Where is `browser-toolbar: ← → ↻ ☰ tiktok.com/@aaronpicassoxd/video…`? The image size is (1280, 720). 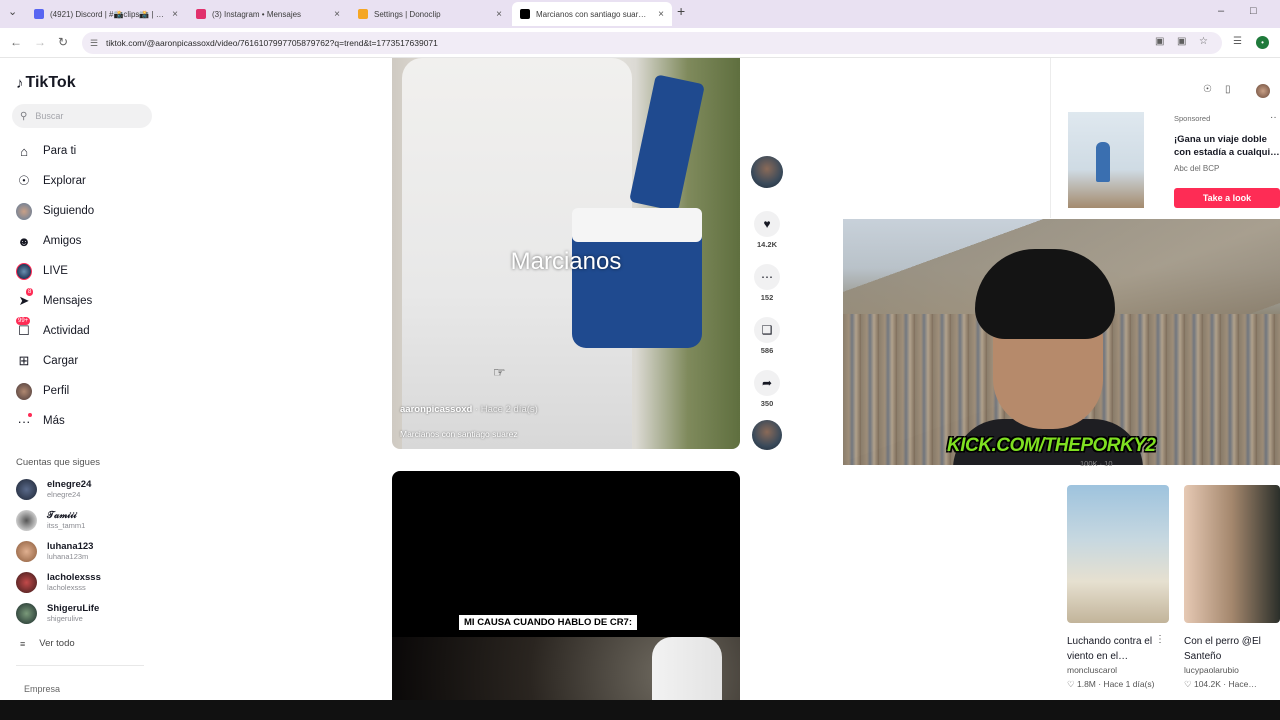 browser-toolbar: ← → ↻ ☰ tiktok.com/@aaronpicassoxd/video… is located at coordinates (640, 43).